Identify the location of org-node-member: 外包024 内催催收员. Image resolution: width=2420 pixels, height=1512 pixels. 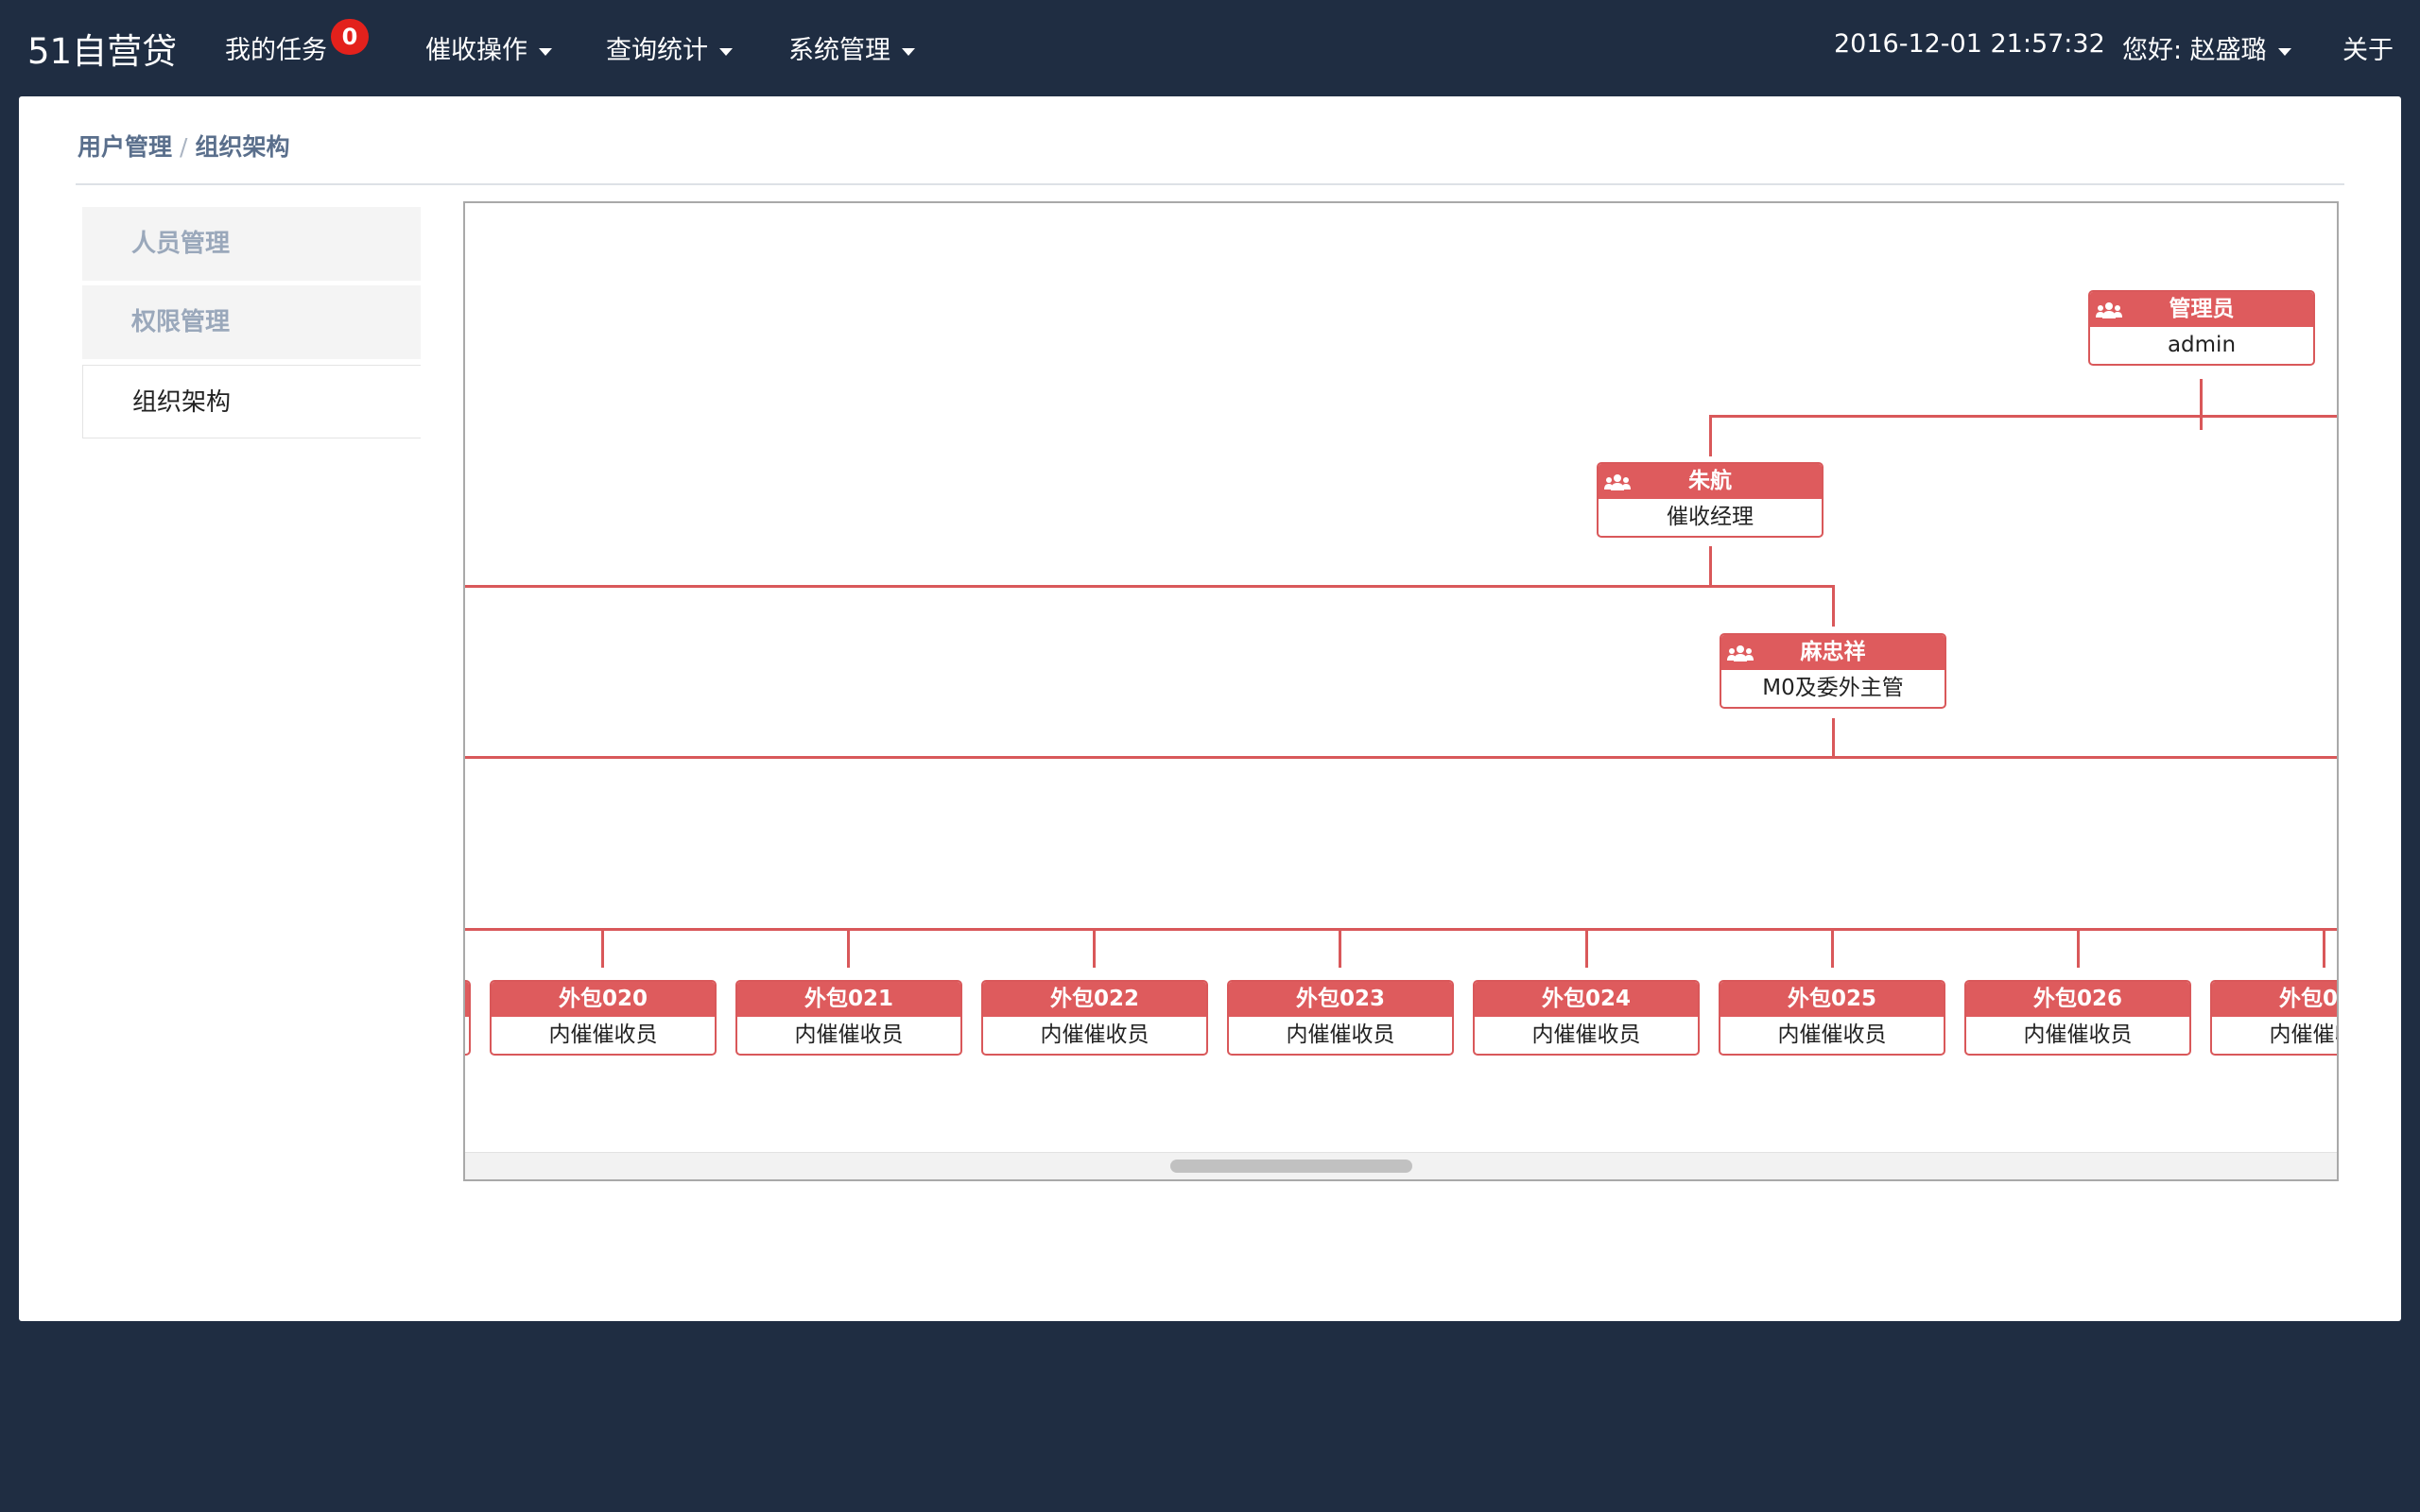
(1587, 1018).